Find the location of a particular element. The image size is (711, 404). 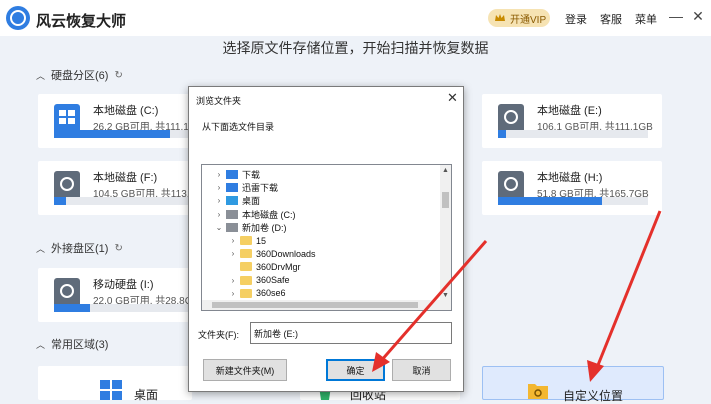

app-title: 风云恢复大师 is located at coordinates (81, 21).